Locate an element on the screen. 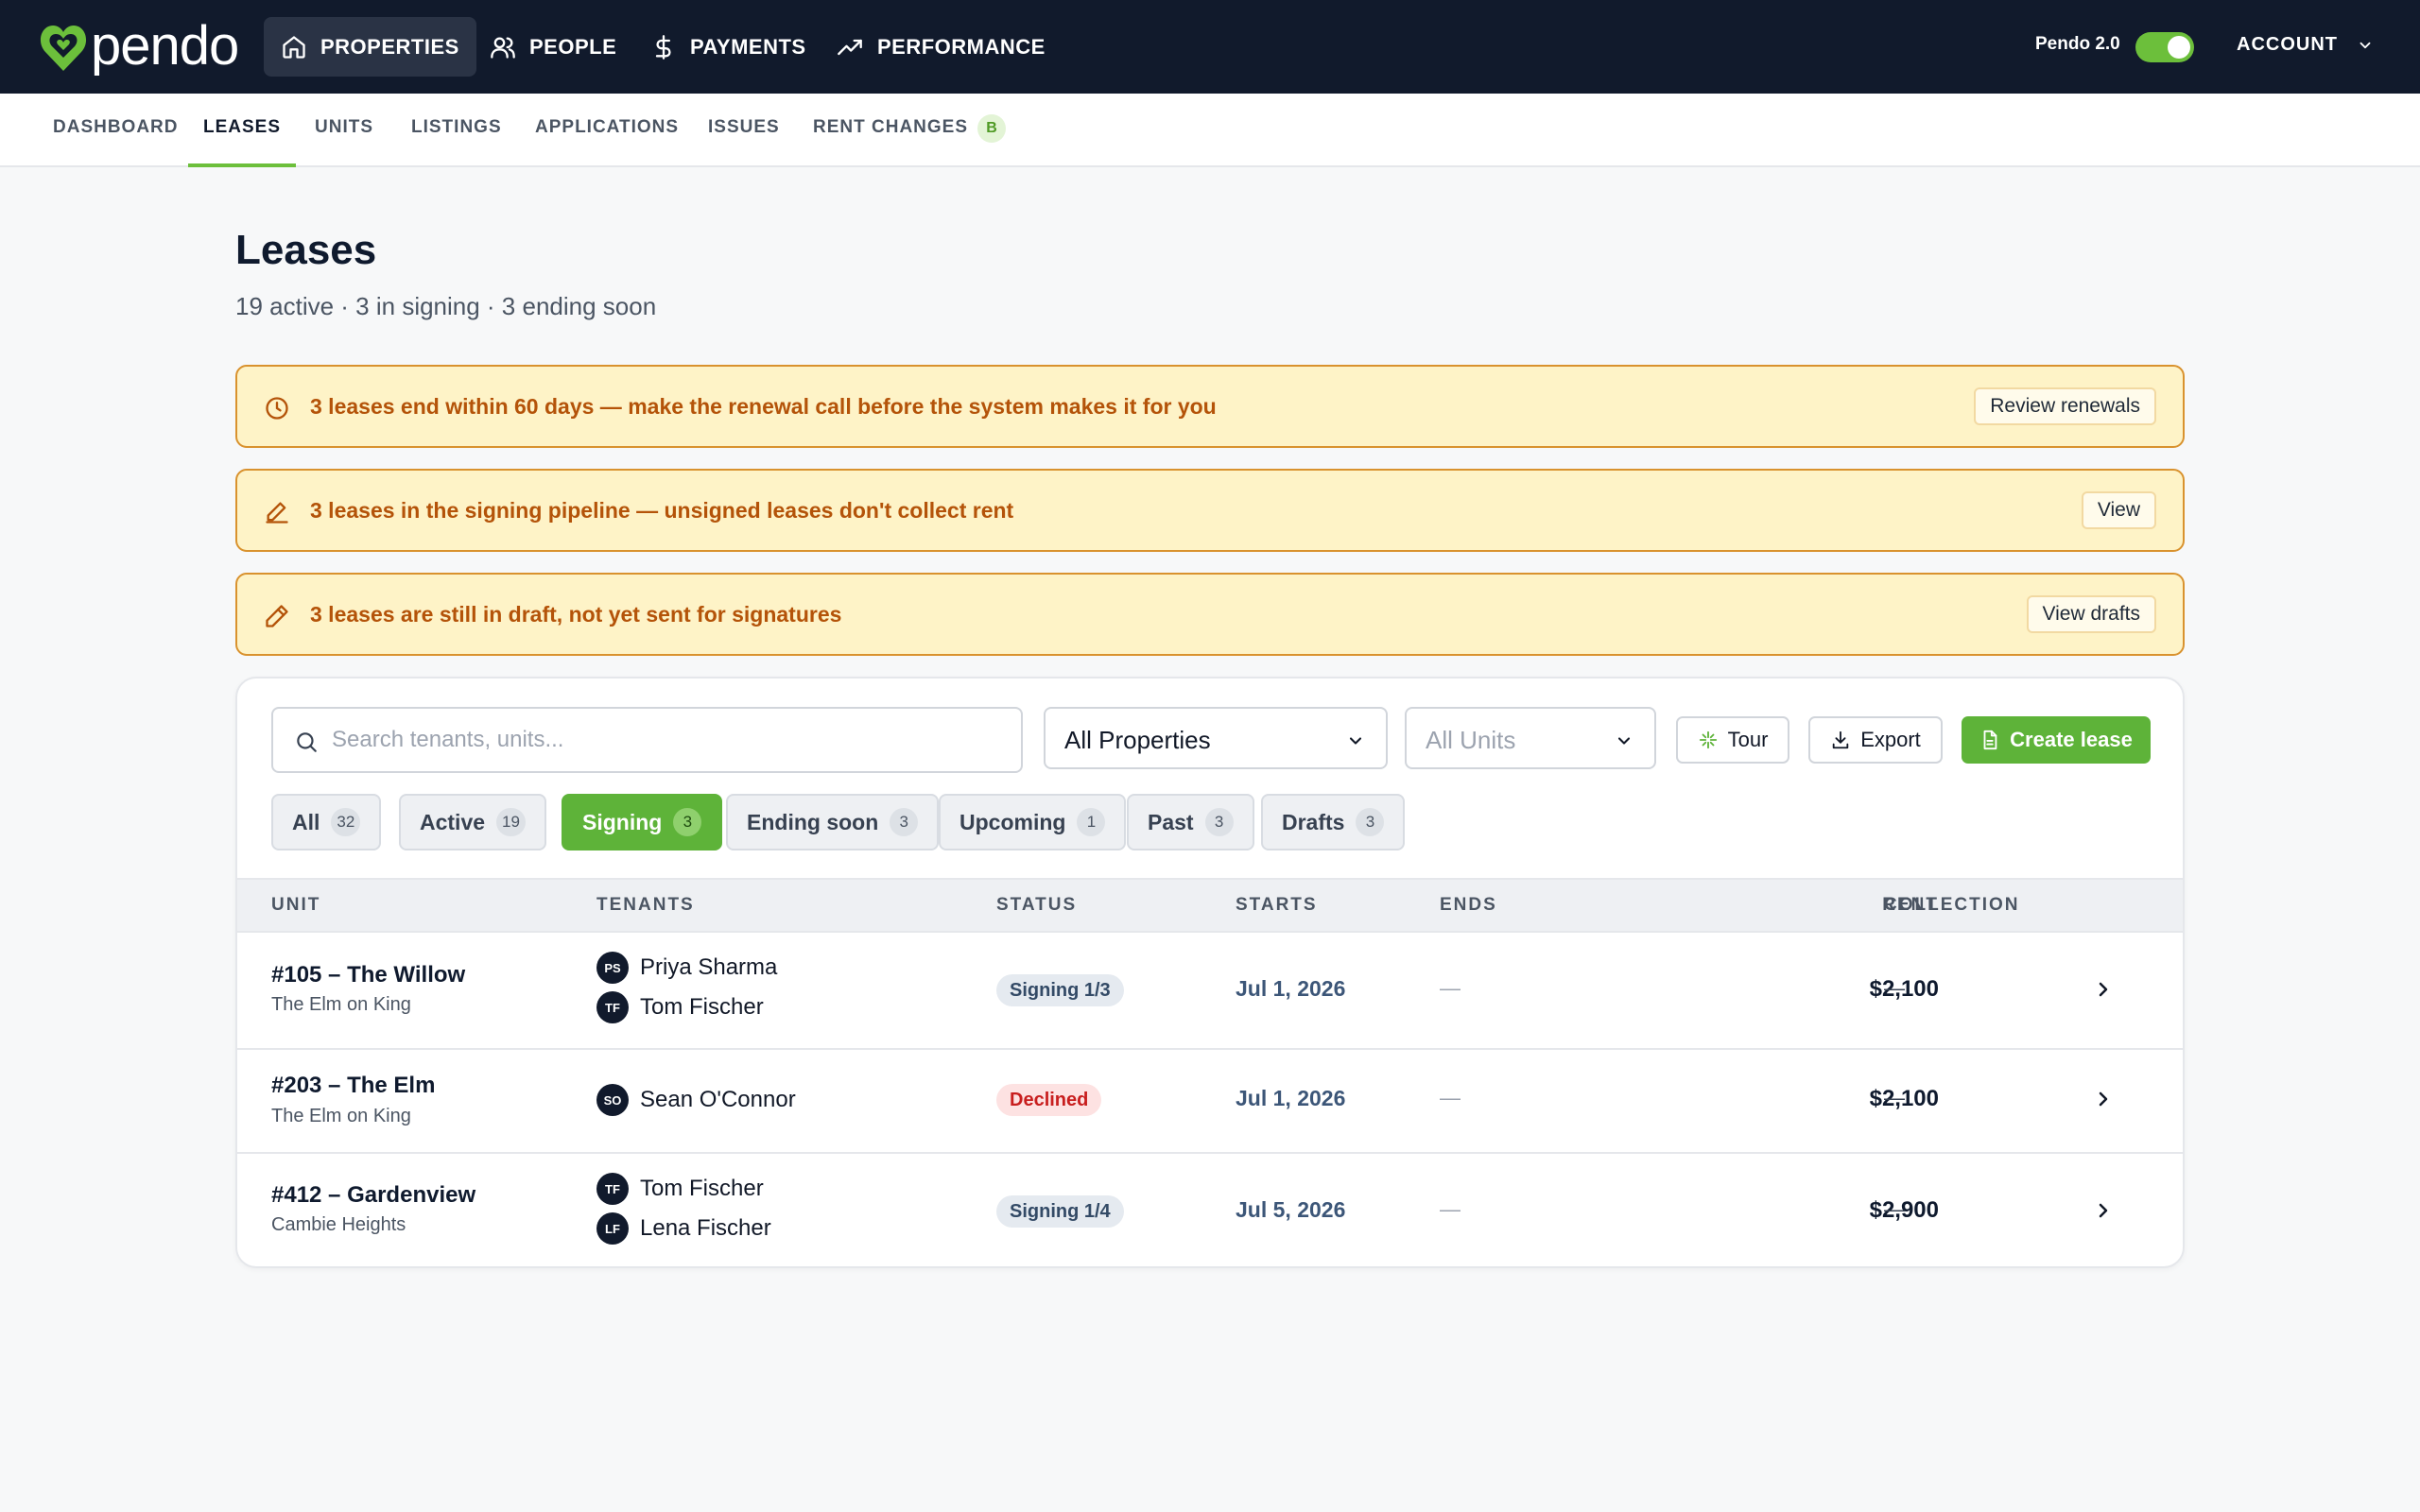 The width and height of the screenshot is (2420, 1512). pendo-version-label: Pendo 2.0 is located at coordinates (2077, 44).